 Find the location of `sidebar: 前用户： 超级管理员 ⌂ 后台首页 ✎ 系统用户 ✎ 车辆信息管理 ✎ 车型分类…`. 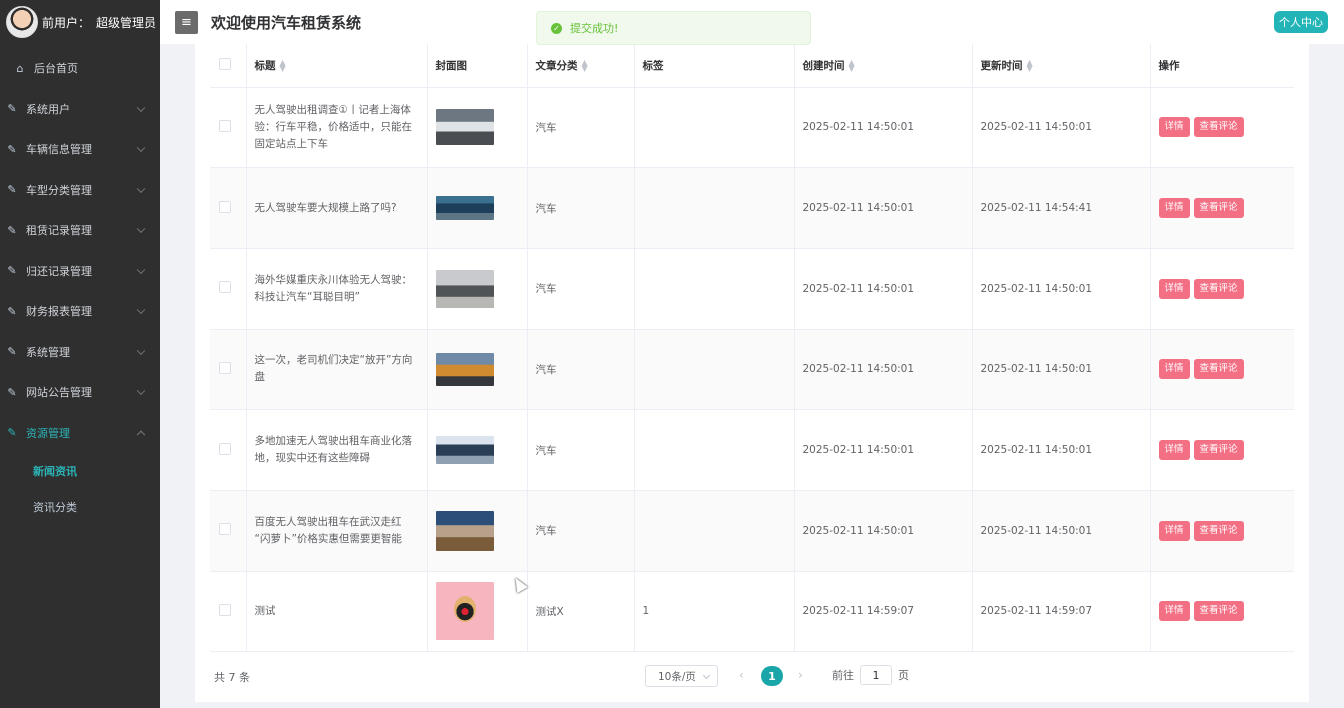

sidebar: 前用户： 超级管理员 ⌂ 后台首页 ✎ 系统用户 ✎ 车辆信息管理 ✎ 车型分类… is located at coordinates (80, 354).